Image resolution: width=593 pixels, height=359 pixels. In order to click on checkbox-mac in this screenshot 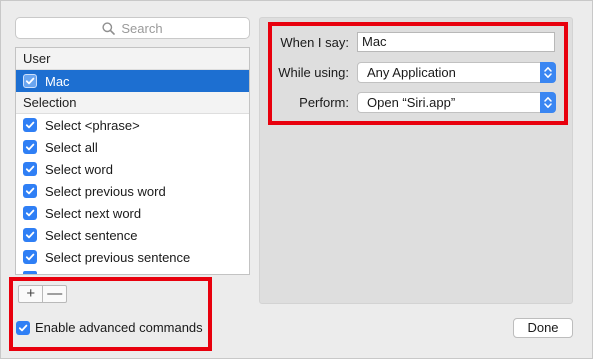, I will do `click(30, 81)`.